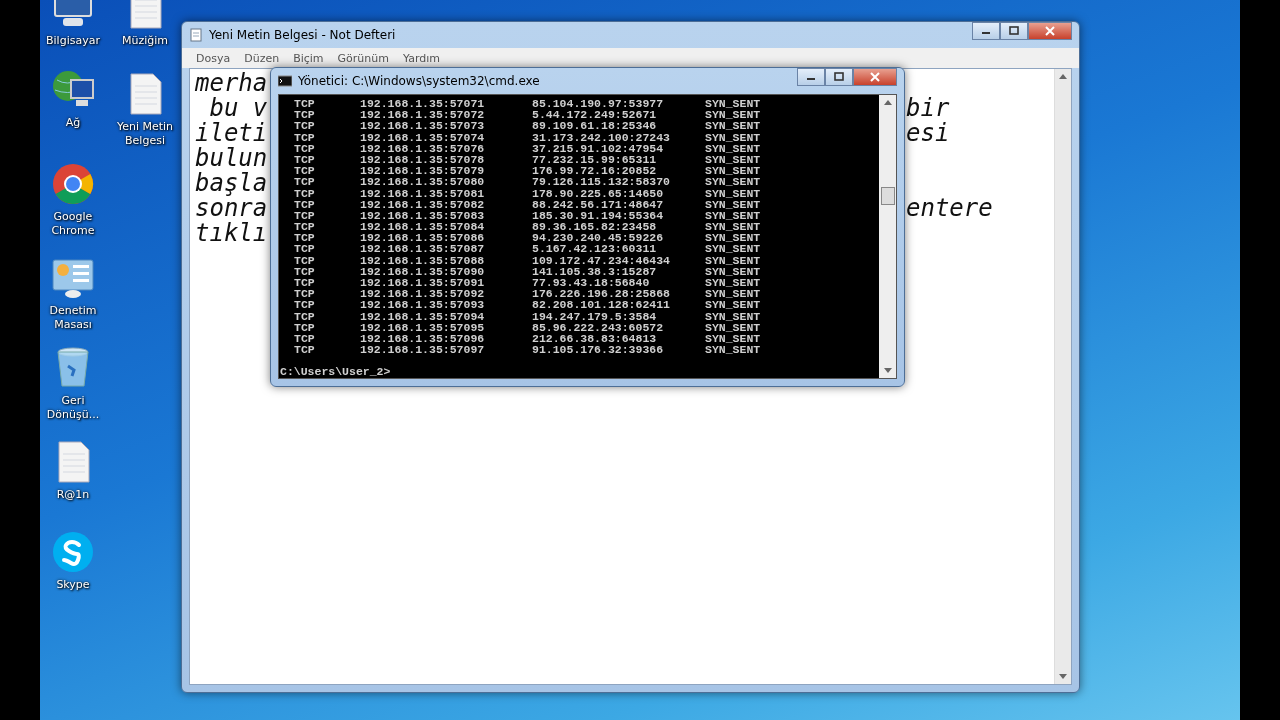 This screenshot has width=1280, height=720. Describe the element at coordinates (73, 224) in the screenshot. I see `desktop-icon-label: Google Chrome` at that location.